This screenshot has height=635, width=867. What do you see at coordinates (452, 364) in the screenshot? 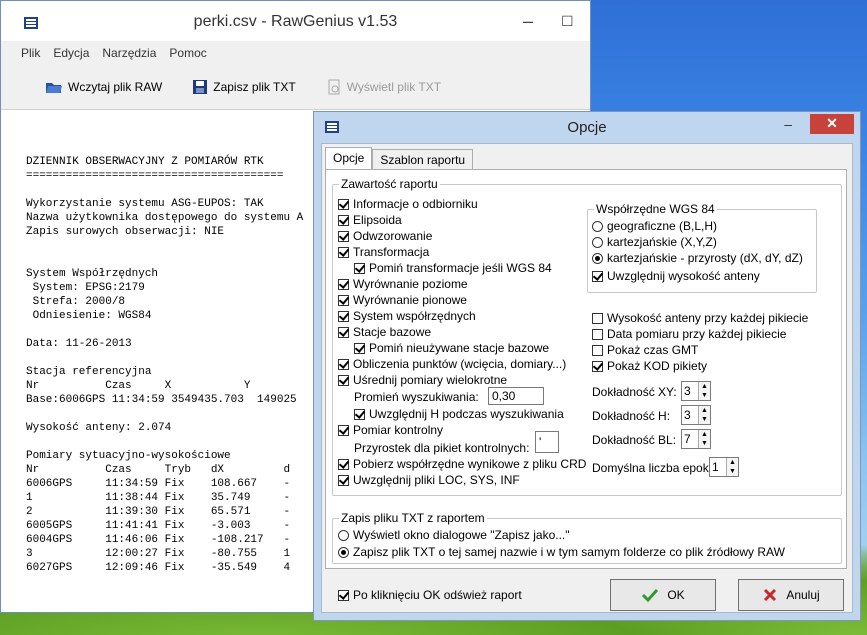
I see `checkbox-point-calculations: Obliczenia punktów (wcięcia, domiary...)` at bounding box center [452, 364].